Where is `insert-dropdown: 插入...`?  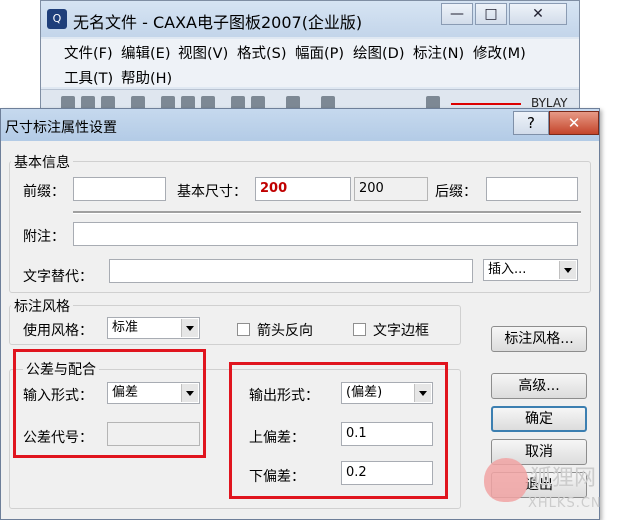 insert-dropdown: 插入... is located at coordinates (530, 270).